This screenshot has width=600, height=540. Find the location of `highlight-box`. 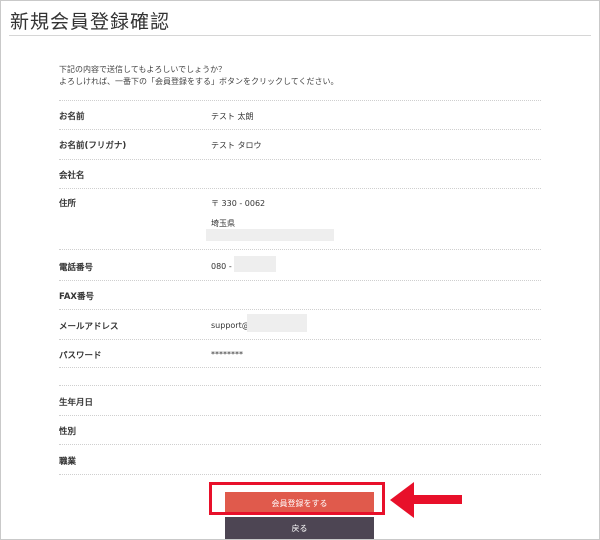

highlight-box is located at coordinates (297, 498).